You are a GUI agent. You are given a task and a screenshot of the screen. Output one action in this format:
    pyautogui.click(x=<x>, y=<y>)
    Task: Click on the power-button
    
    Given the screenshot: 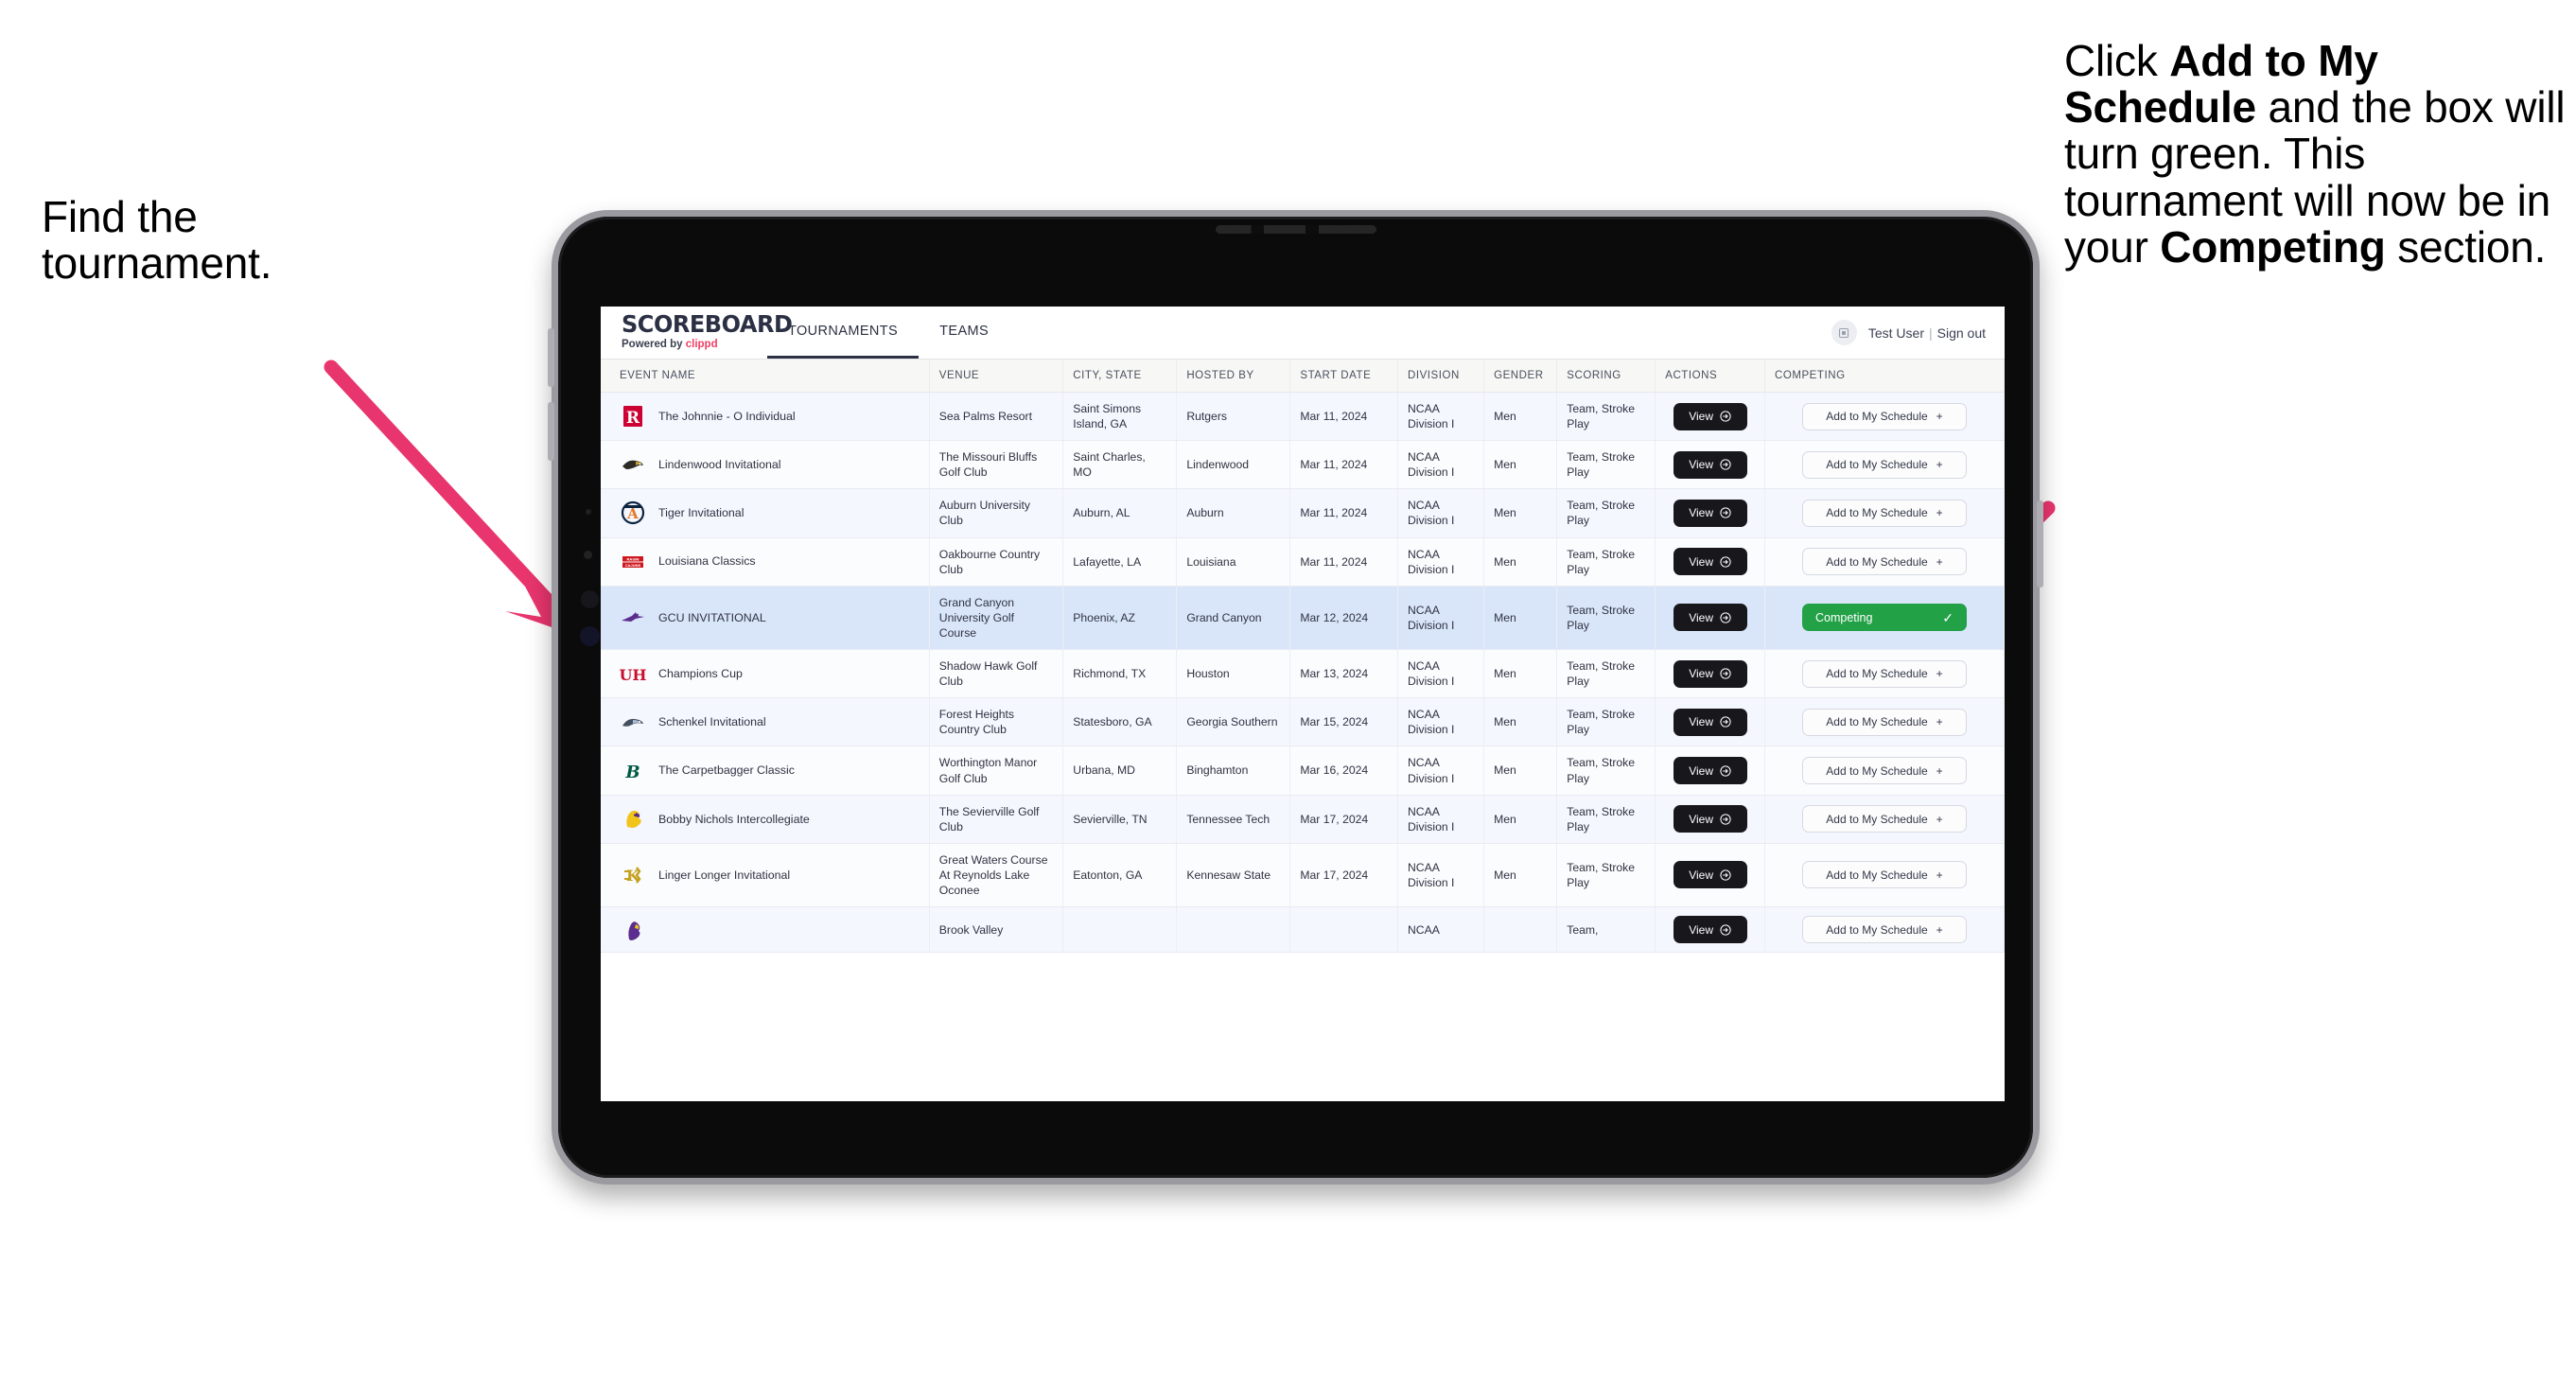 What is the action you would take?
    pyautogui.click(x=2040, y=544)
    